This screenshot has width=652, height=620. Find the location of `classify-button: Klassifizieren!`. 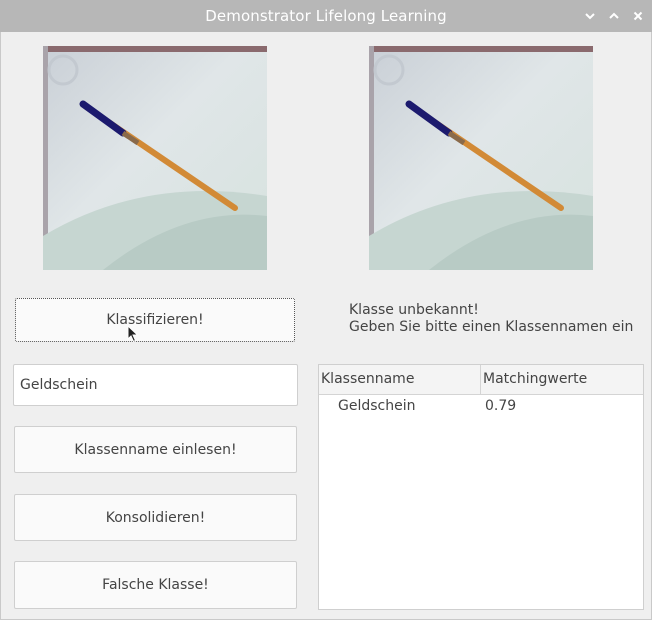

classify-button: Klassifizieren! is located at coordinates (155, 320).